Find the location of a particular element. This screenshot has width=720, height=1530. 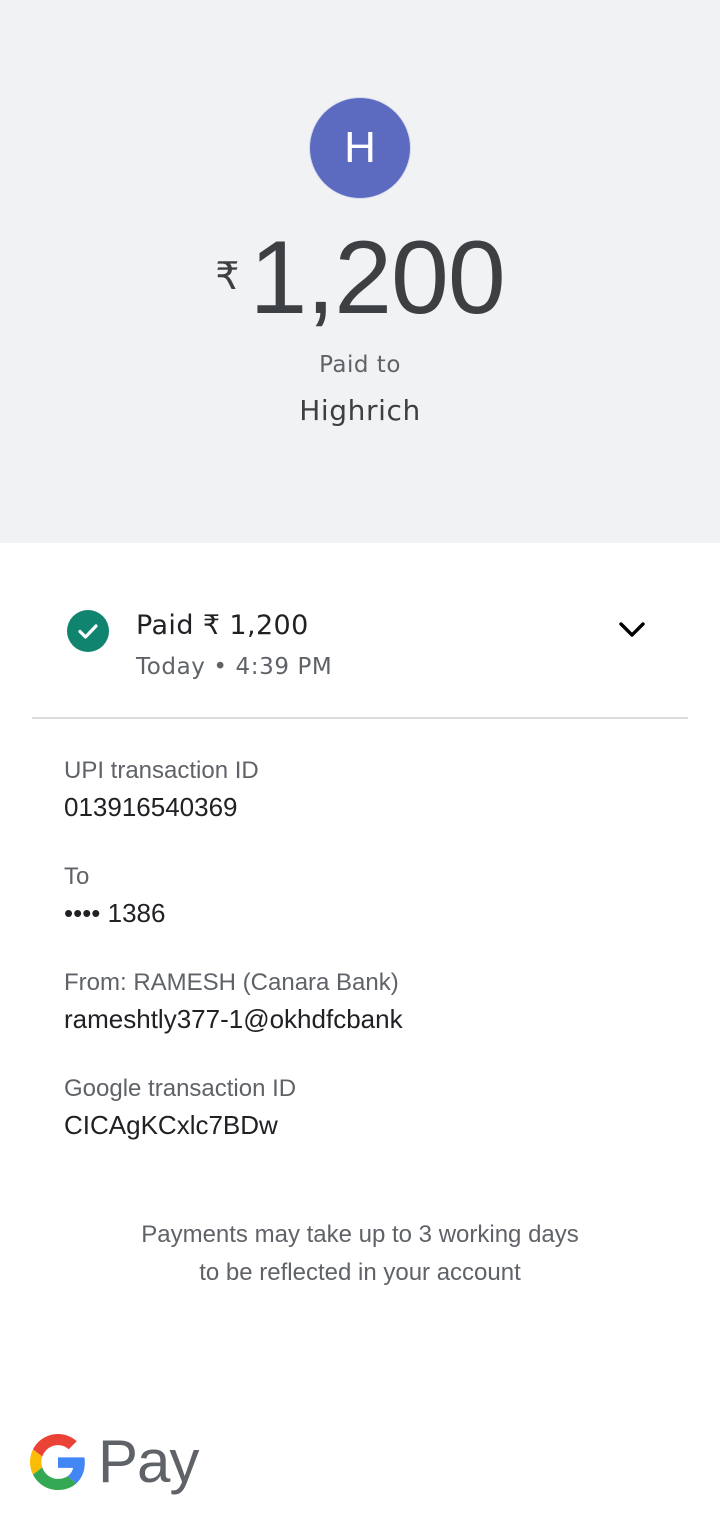

amount-display: ₹ 1,200 is located at coordinates (360, 278).